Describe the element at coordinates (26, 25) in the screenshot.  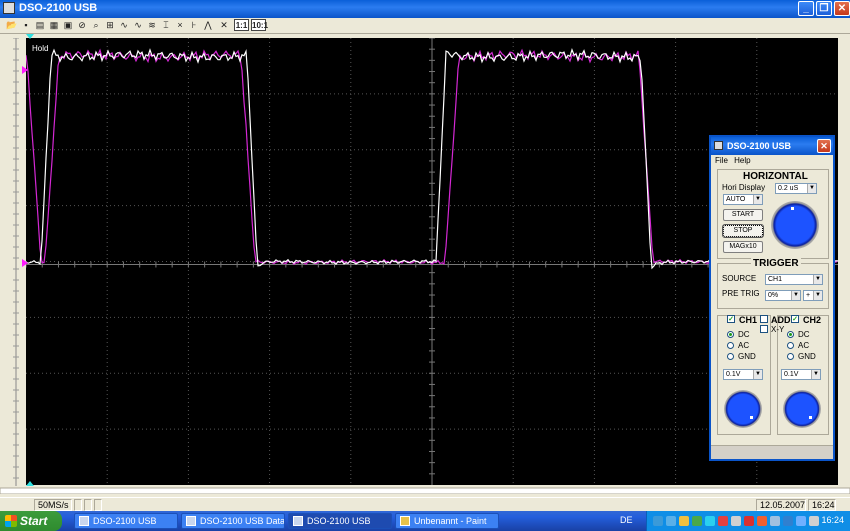
I see `save-icon: ▪` at that location.